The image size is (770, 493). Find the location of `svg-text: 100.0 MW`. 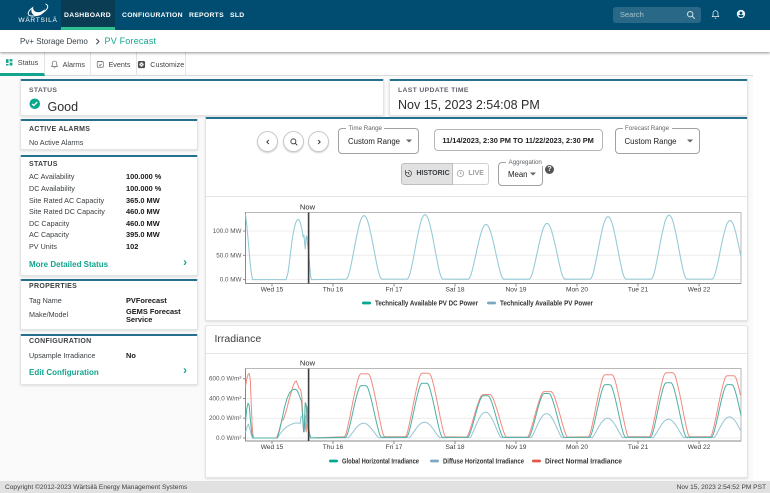

svg-text: 100.0 MW is located at coordinates (227, 231).